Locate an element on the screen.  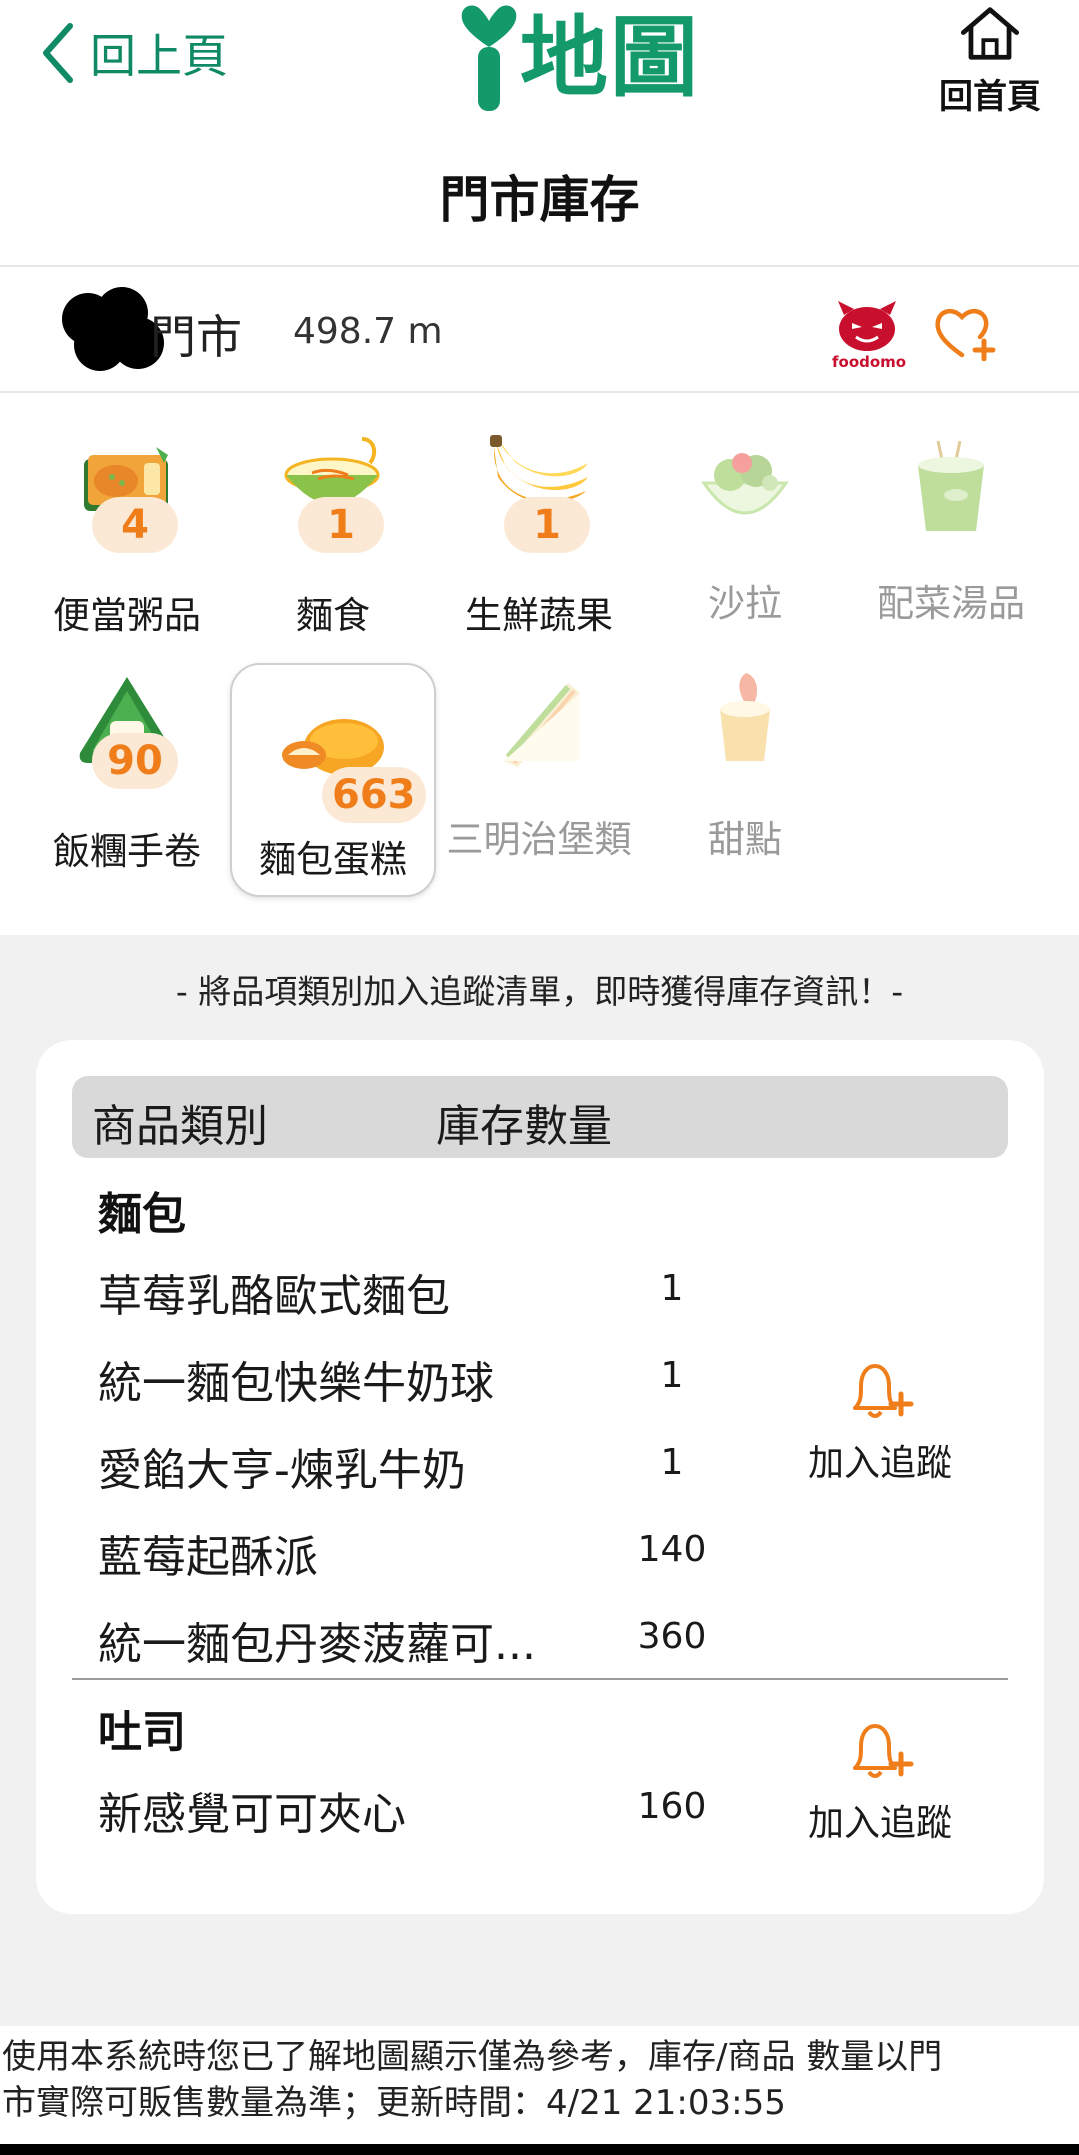
imap-logo: 地圖 is located at coordinates (579, 58).